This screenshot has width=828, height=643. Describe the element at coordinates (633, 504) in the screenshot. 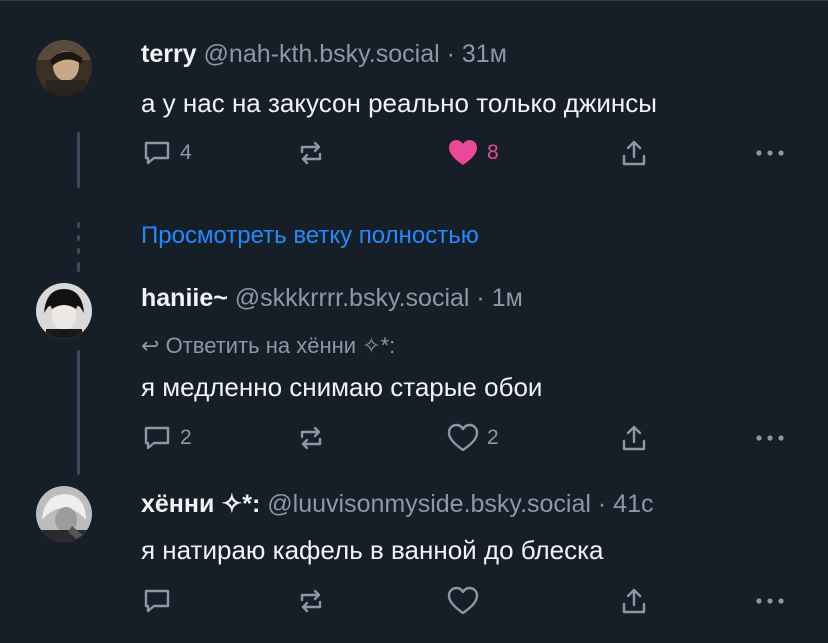

I see `timestamp: 41с` at that location.